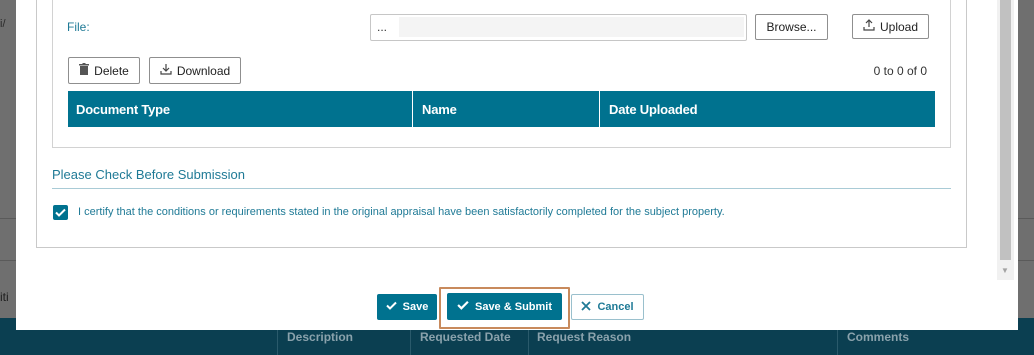  I want to click on cancel-label: Cancel, so click(615, 307).